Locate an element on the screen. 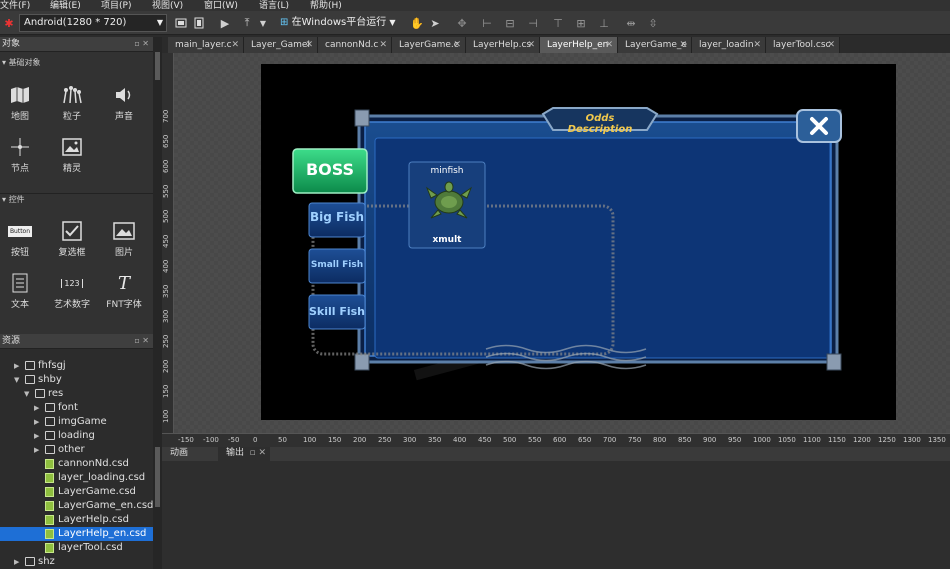 The width and height of the screenshot is (950, 569). menu-project: 项目(P) is located at coordinates (116, 5).